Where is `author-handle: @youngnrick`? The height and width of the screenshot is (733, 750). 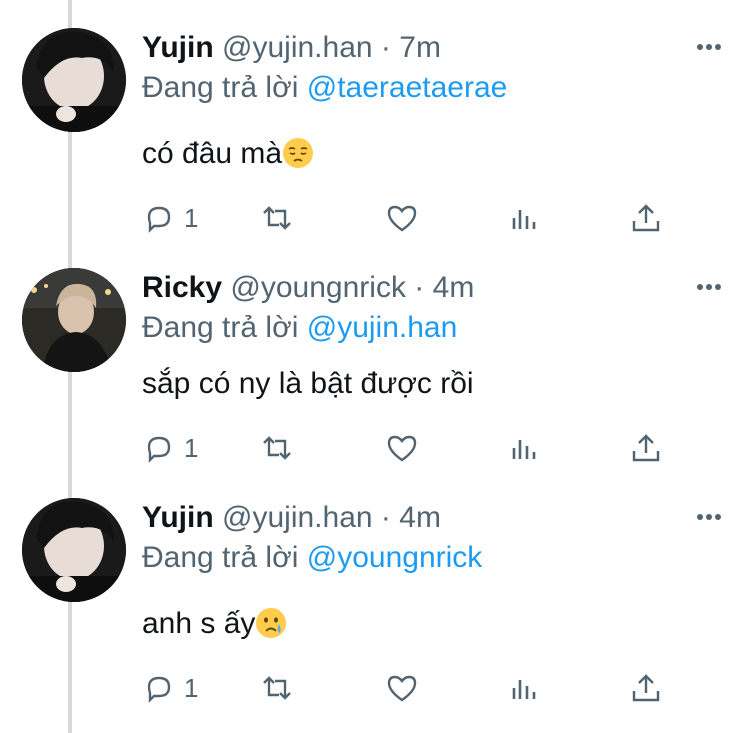
author-handle: @youngnrick is located at coordinates (318, 287).